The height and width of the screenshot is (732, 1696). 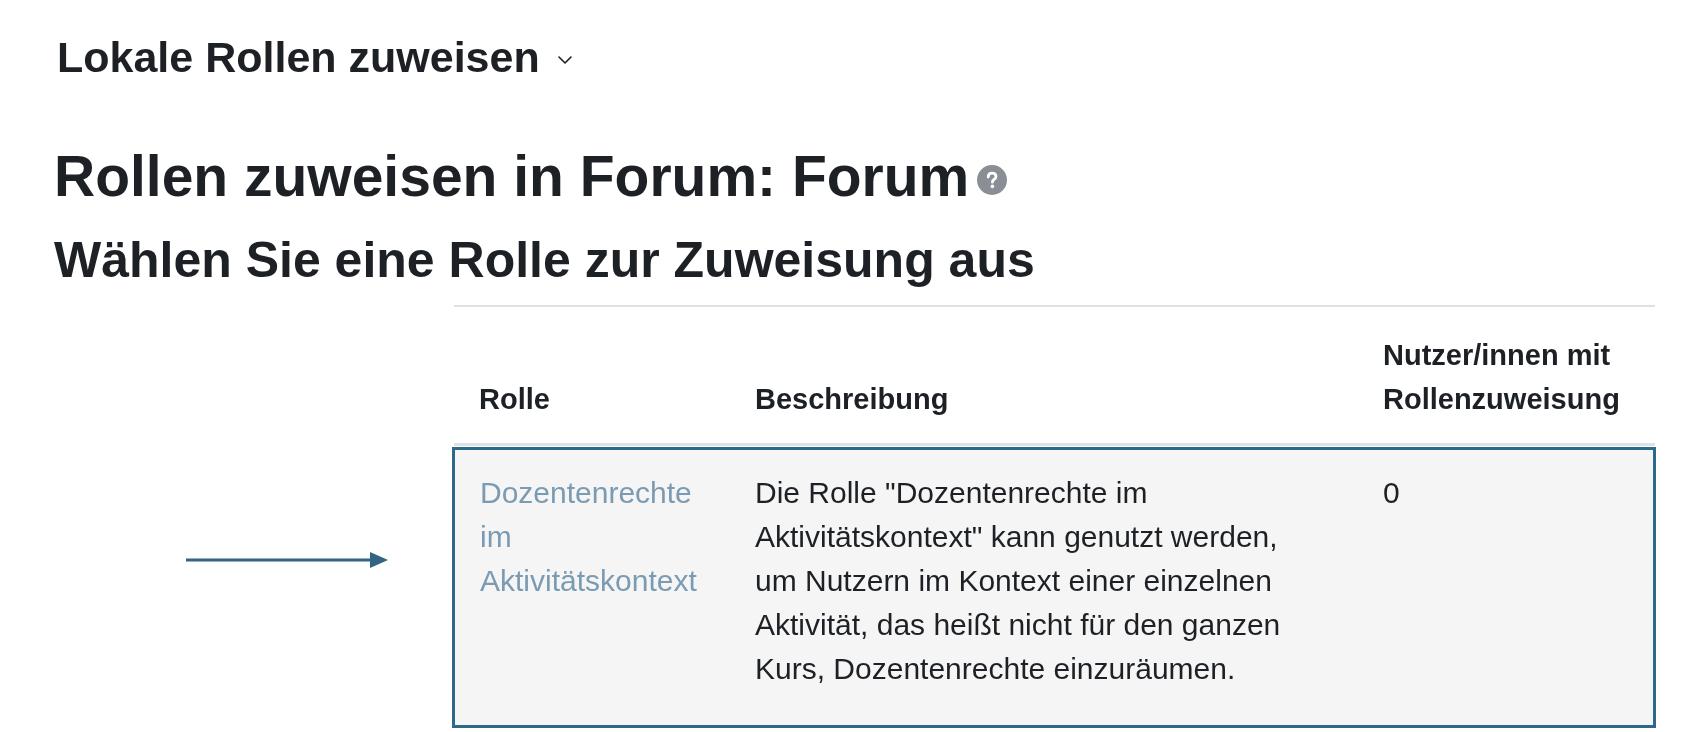 What do you see at coordinates (514, 399) in the screenshot?
I see `column-header: Rolle` at bounding box center [514, 399].